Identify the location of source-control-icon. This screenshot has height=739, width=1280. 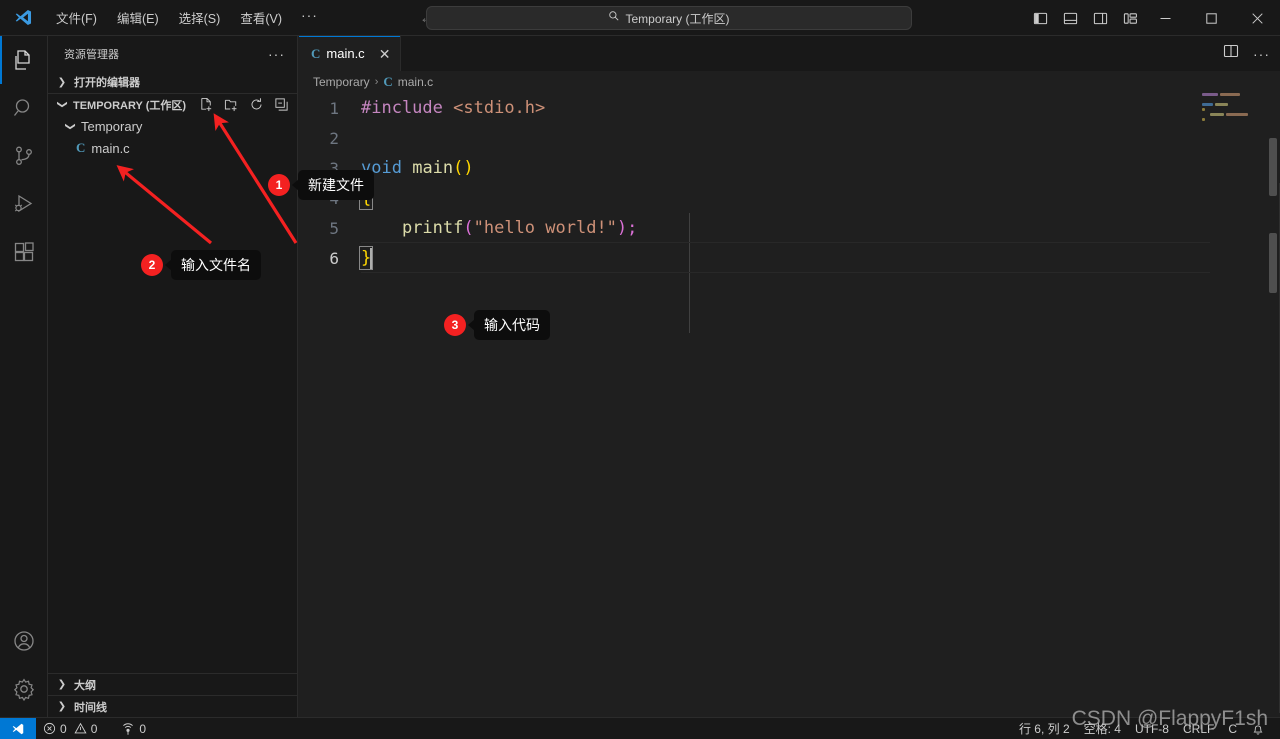
(23, 155).